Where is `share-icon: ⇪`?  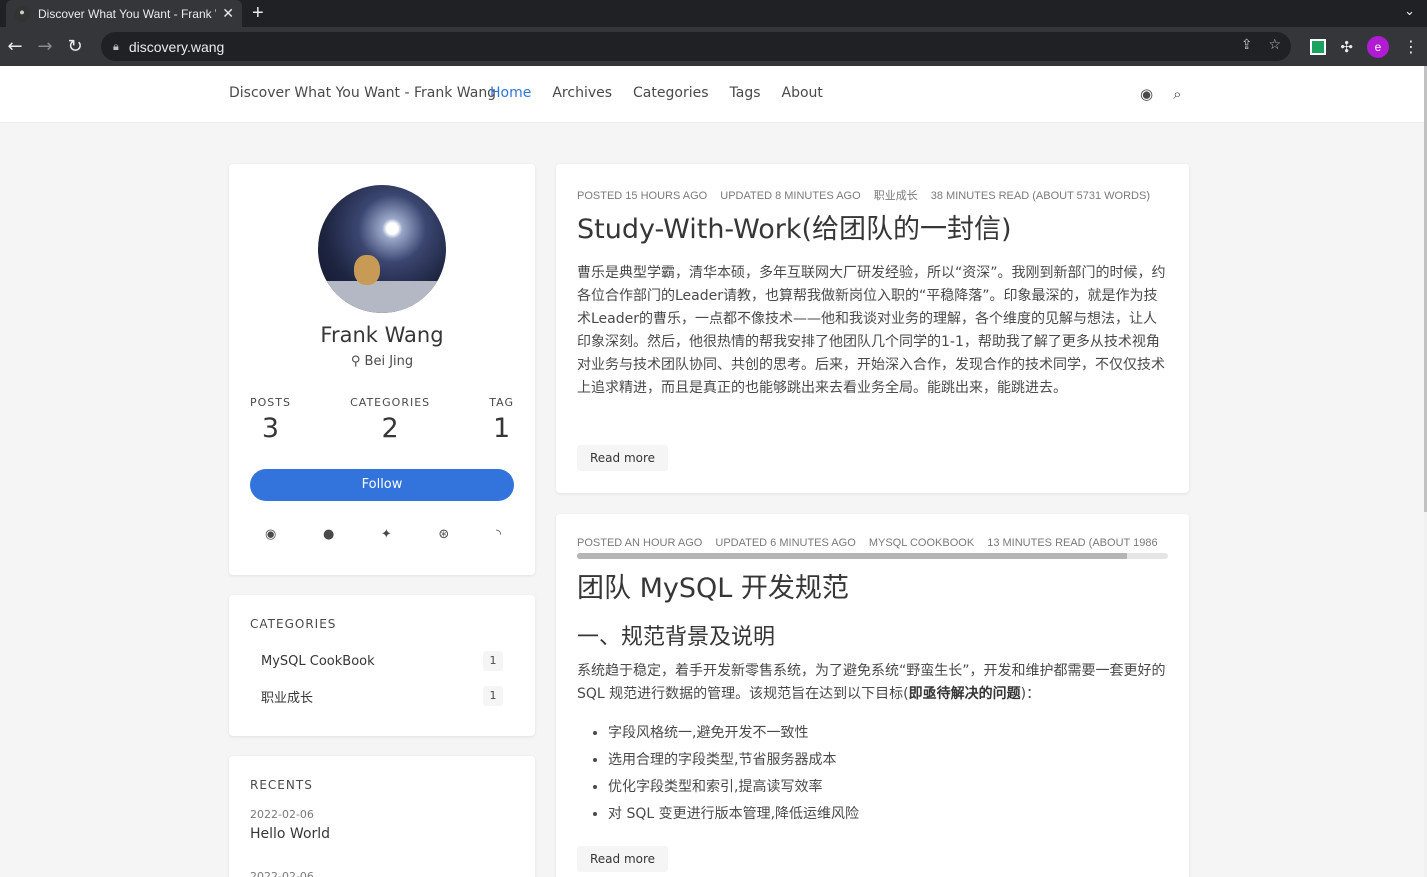
share-icon: ⇪ is located at coordinates (1247, 45).